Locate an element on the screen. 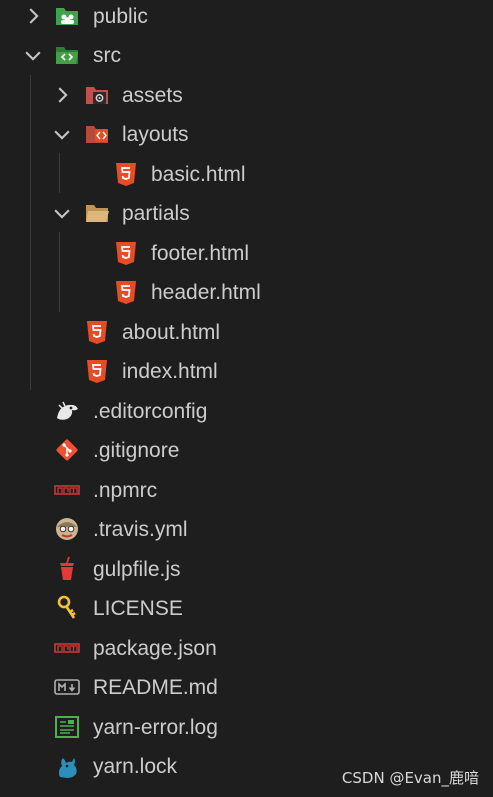 This screenshot has height=797, width=493. tree-item-public: public is located at coordinates (246, 18).